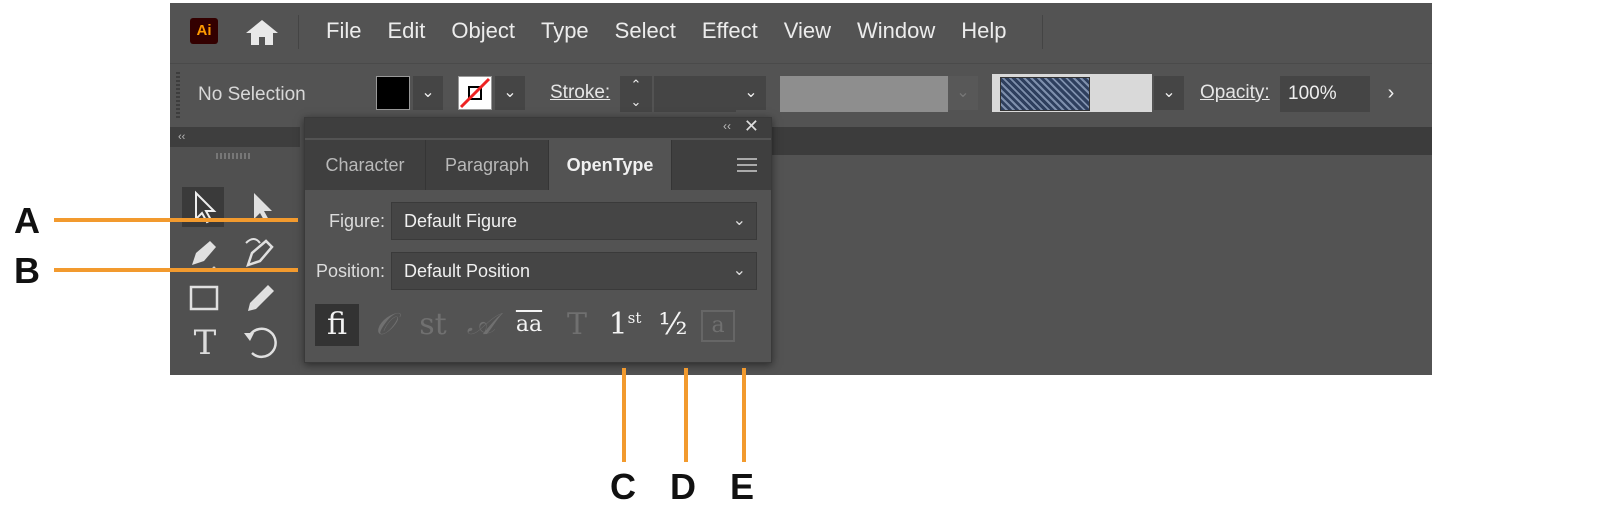  I want to click on menu-effect: Effect, so click(730, 31).